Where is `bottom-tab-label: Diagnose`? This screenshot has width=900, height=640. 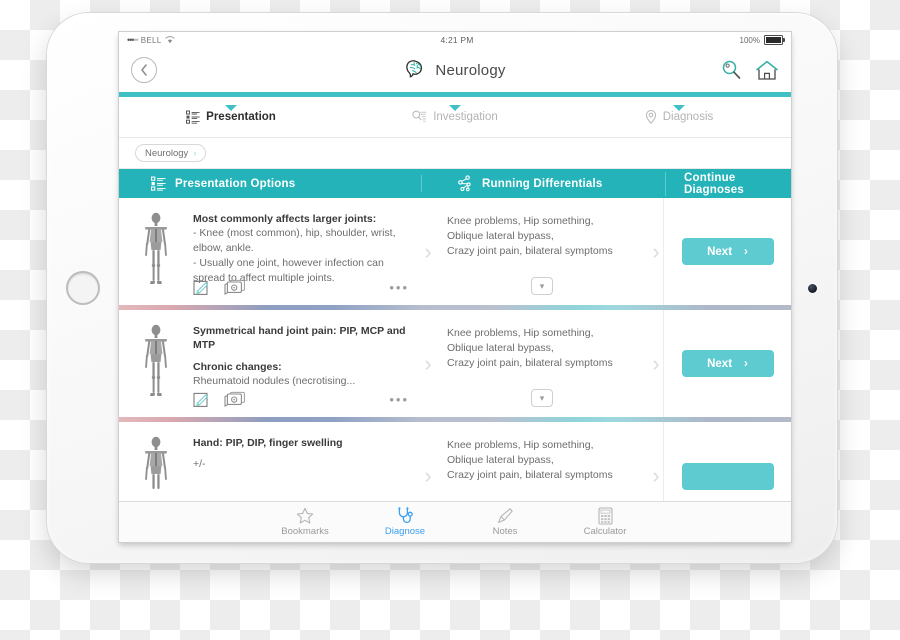
bottom-tab-label: Diagnose is located at coordinates (405, 531).